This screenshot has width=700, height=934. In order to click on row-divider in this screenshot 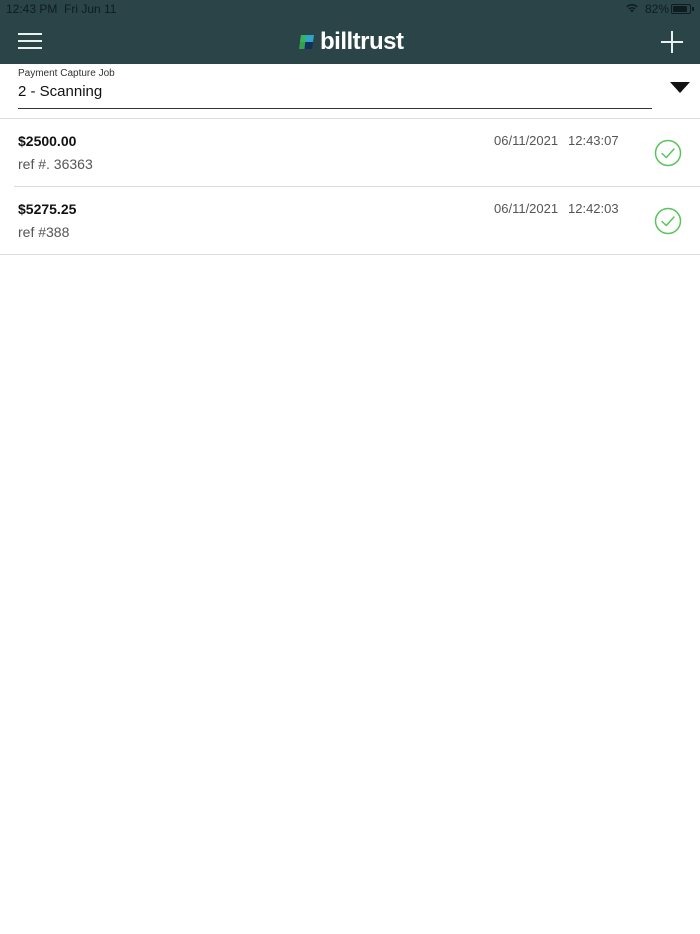, I will do `click(350, 254)`.